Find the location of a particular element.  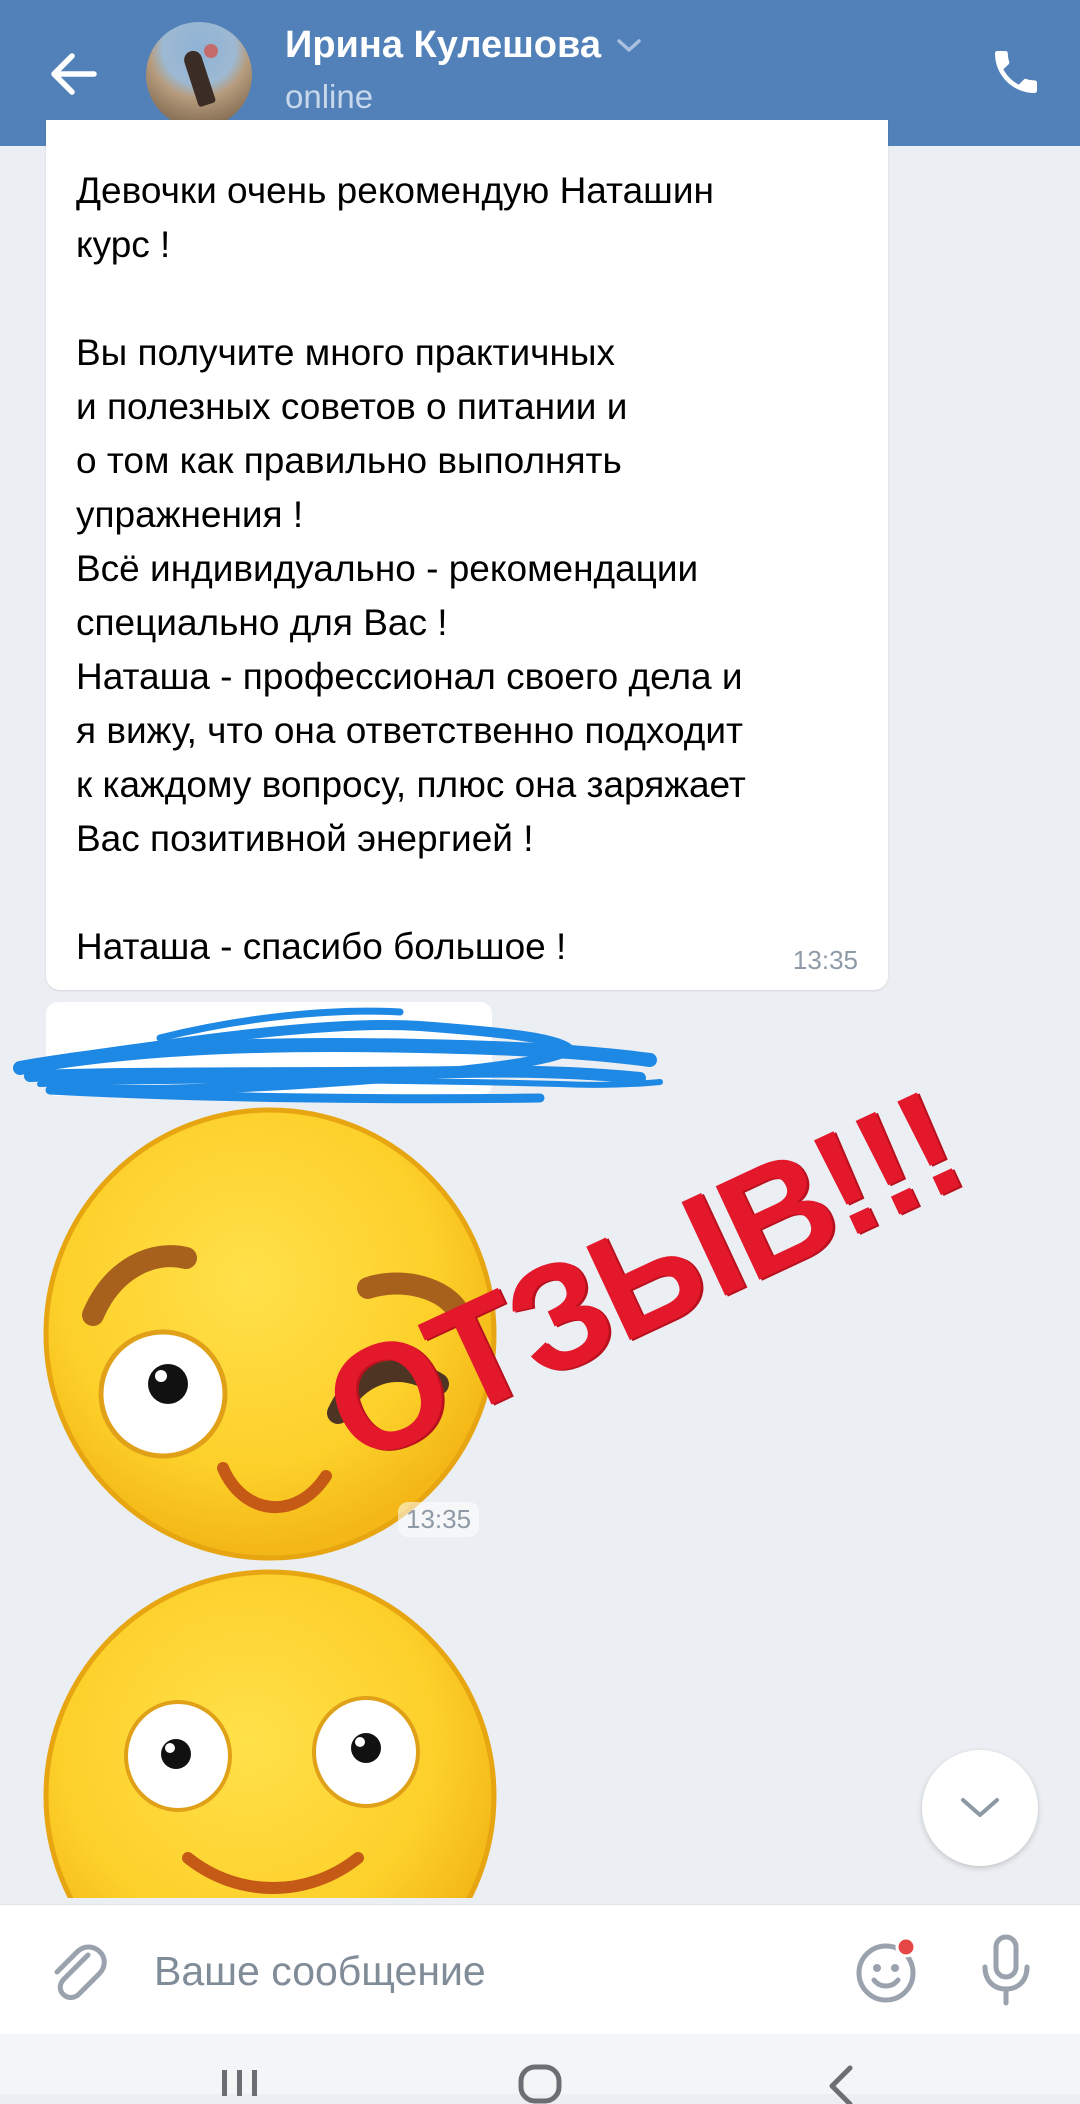

paperclip-icon is located at coordinates (77, 1970).